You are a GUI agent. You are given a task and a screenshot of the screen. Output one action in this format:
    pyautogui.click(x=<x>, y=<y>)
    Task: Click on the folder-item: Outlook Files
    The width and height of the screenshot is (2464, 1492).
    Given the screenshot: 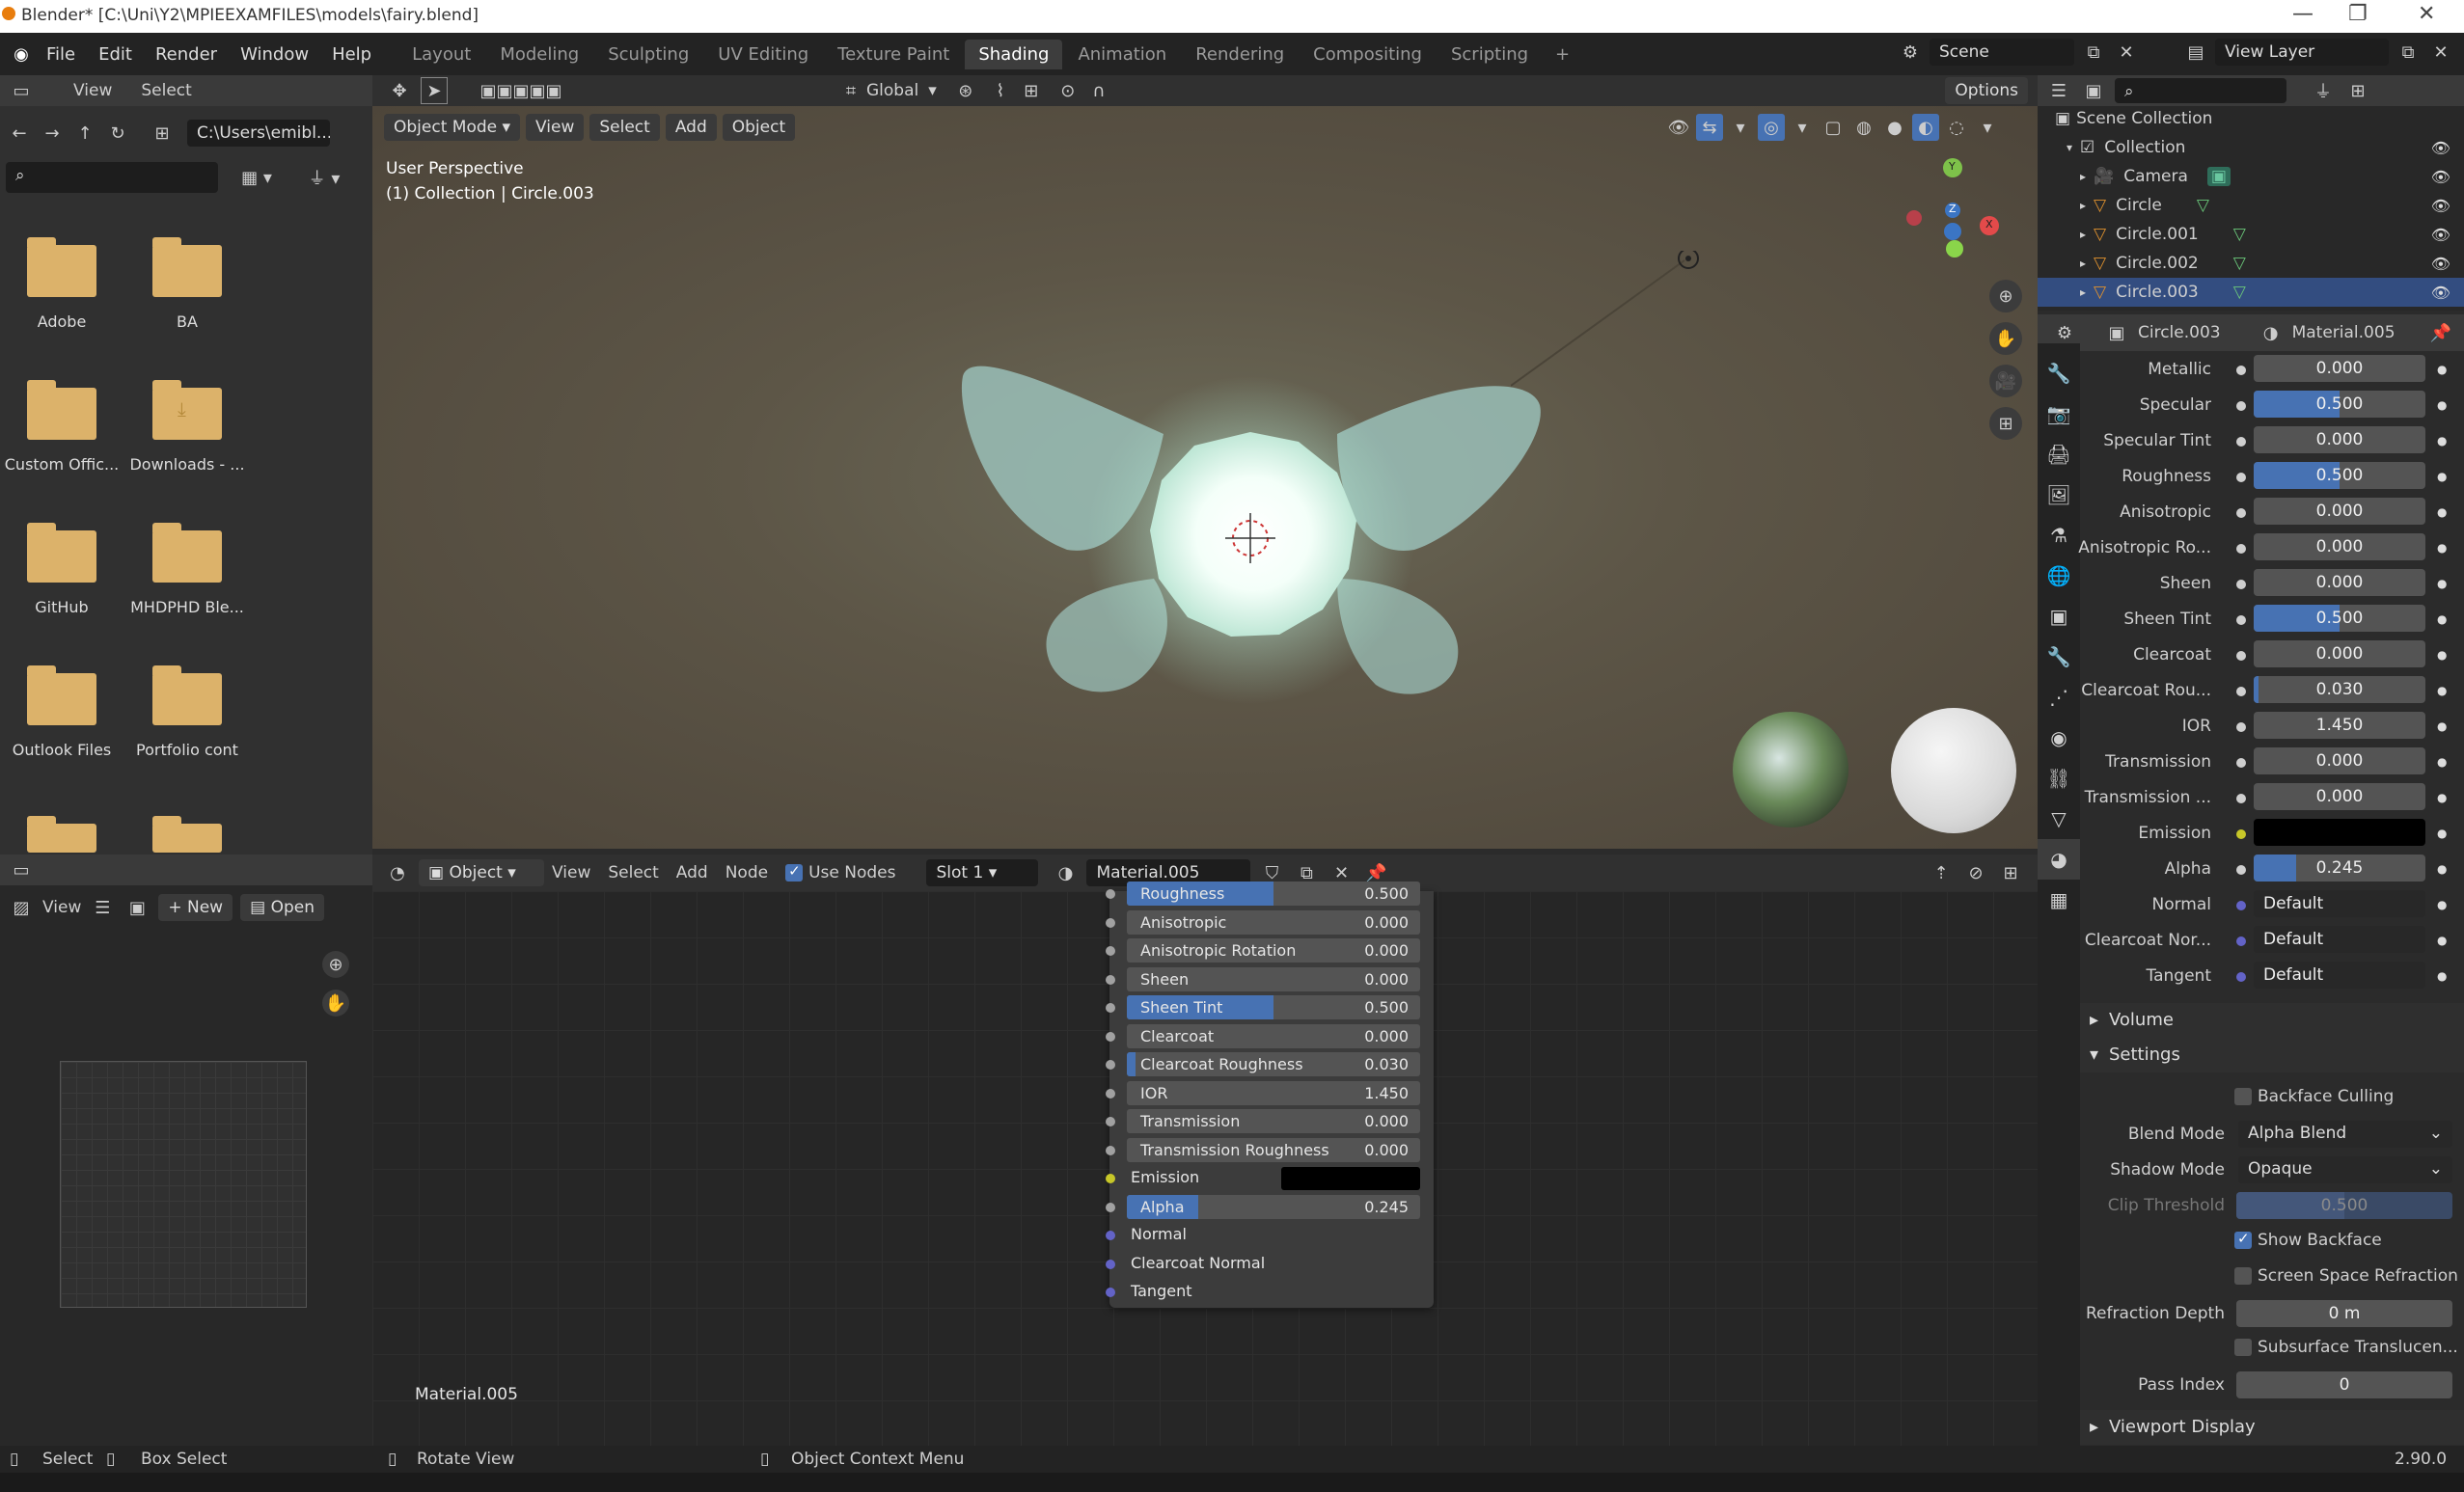 What is the action you would take?
    pyautogui.click(x=64, y=712)
    